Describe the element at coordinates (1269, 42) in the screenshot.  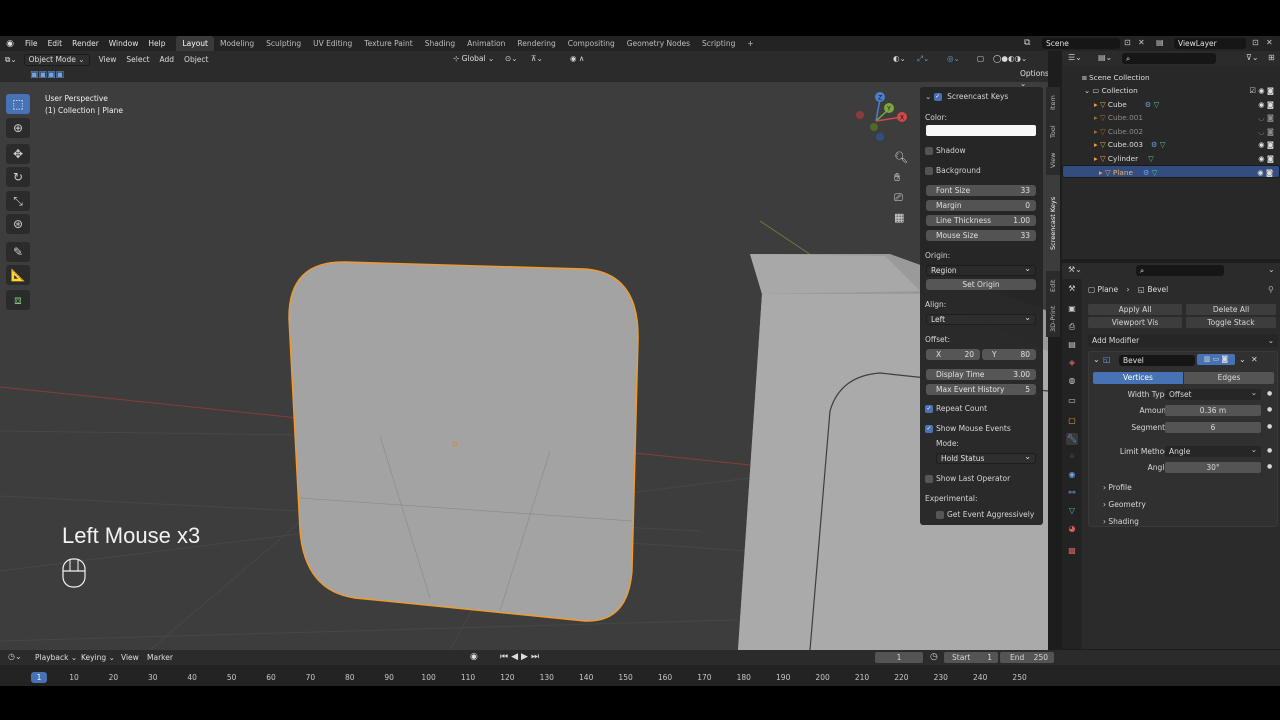
I see `view-layer-remove-icon: ✕` at that location.